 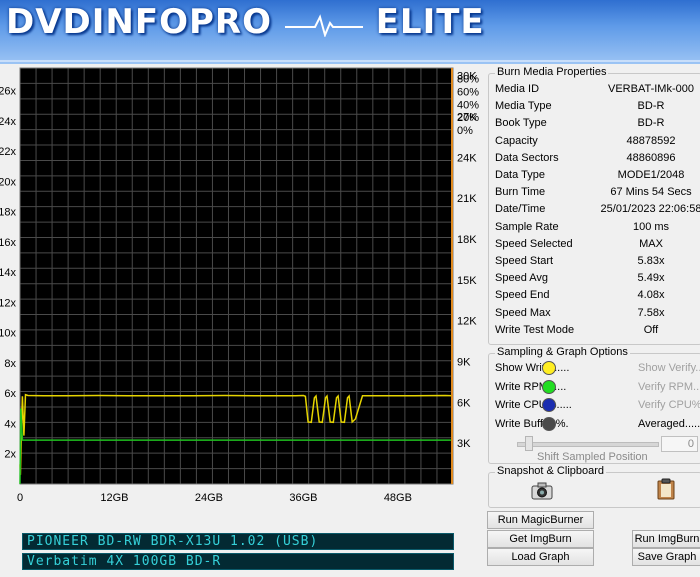 What do you see at coordinates (666, 489) in the screenshot?
I see `clipboard-icon` at bounding box center [666, 489].